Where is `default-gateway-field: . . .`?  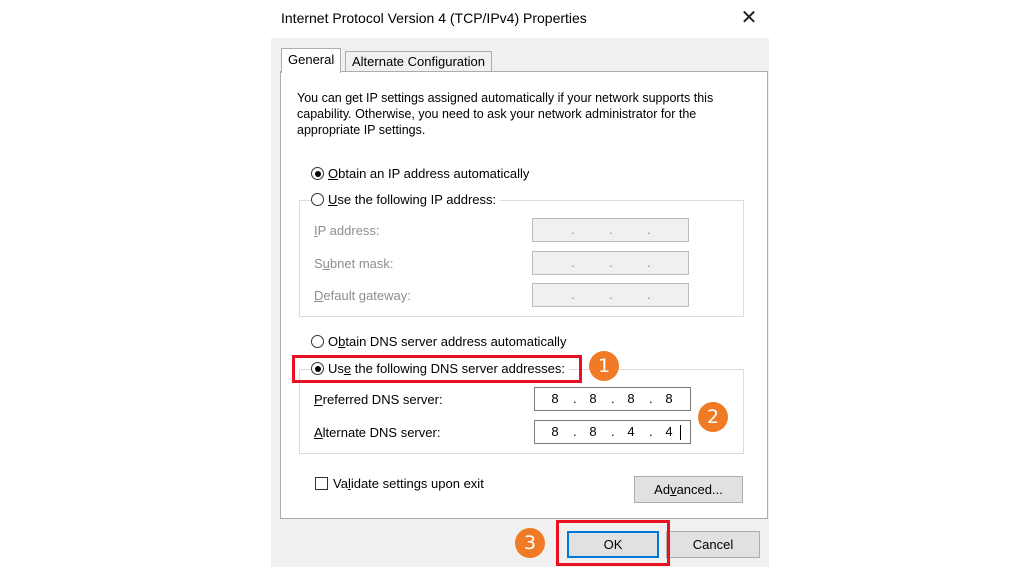 default-gateway-field: . . . is located at coordinates (610, 295).